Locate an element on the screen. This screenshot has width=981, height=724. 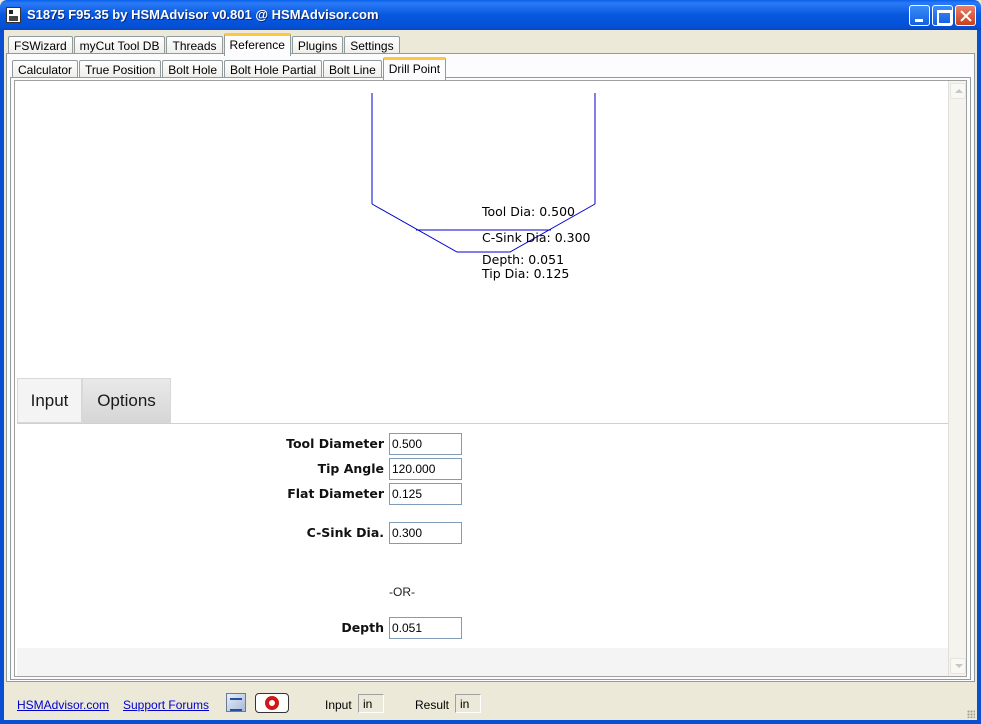
tab-drill-point: Drill Point is located at coordinates (414, 68).